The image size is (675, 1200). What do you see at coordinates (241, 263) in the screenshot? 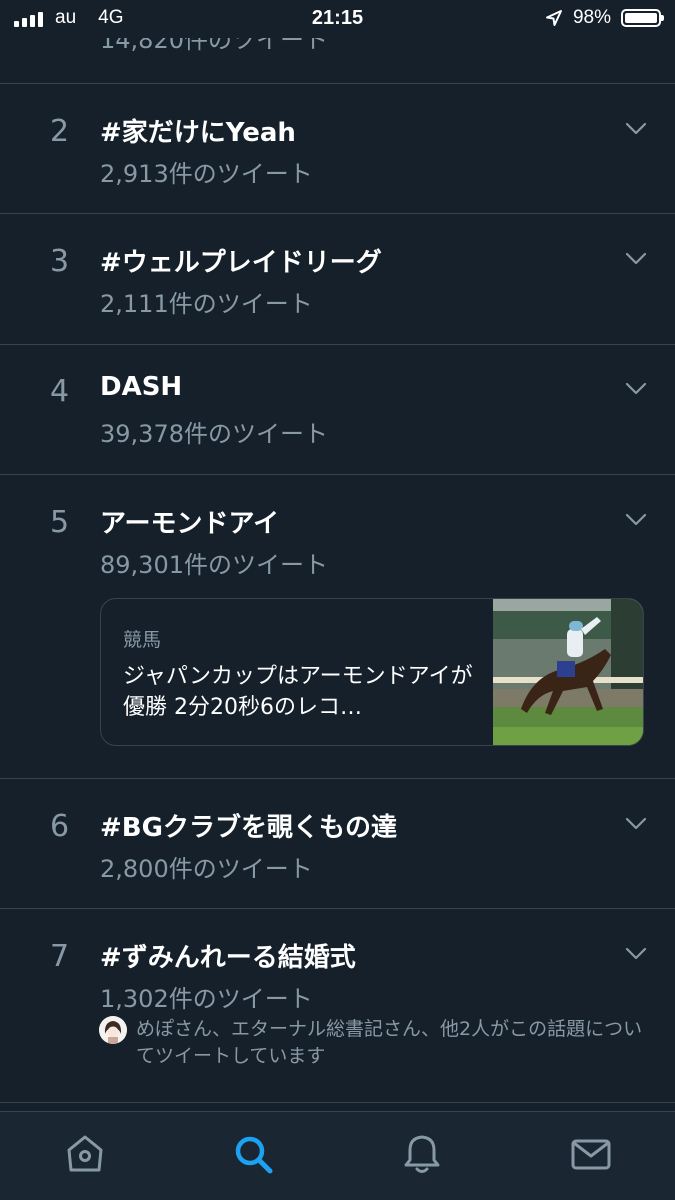
I see `trend-topic: #ウェルプレイドリーグ` at bounding box center [241, 263].